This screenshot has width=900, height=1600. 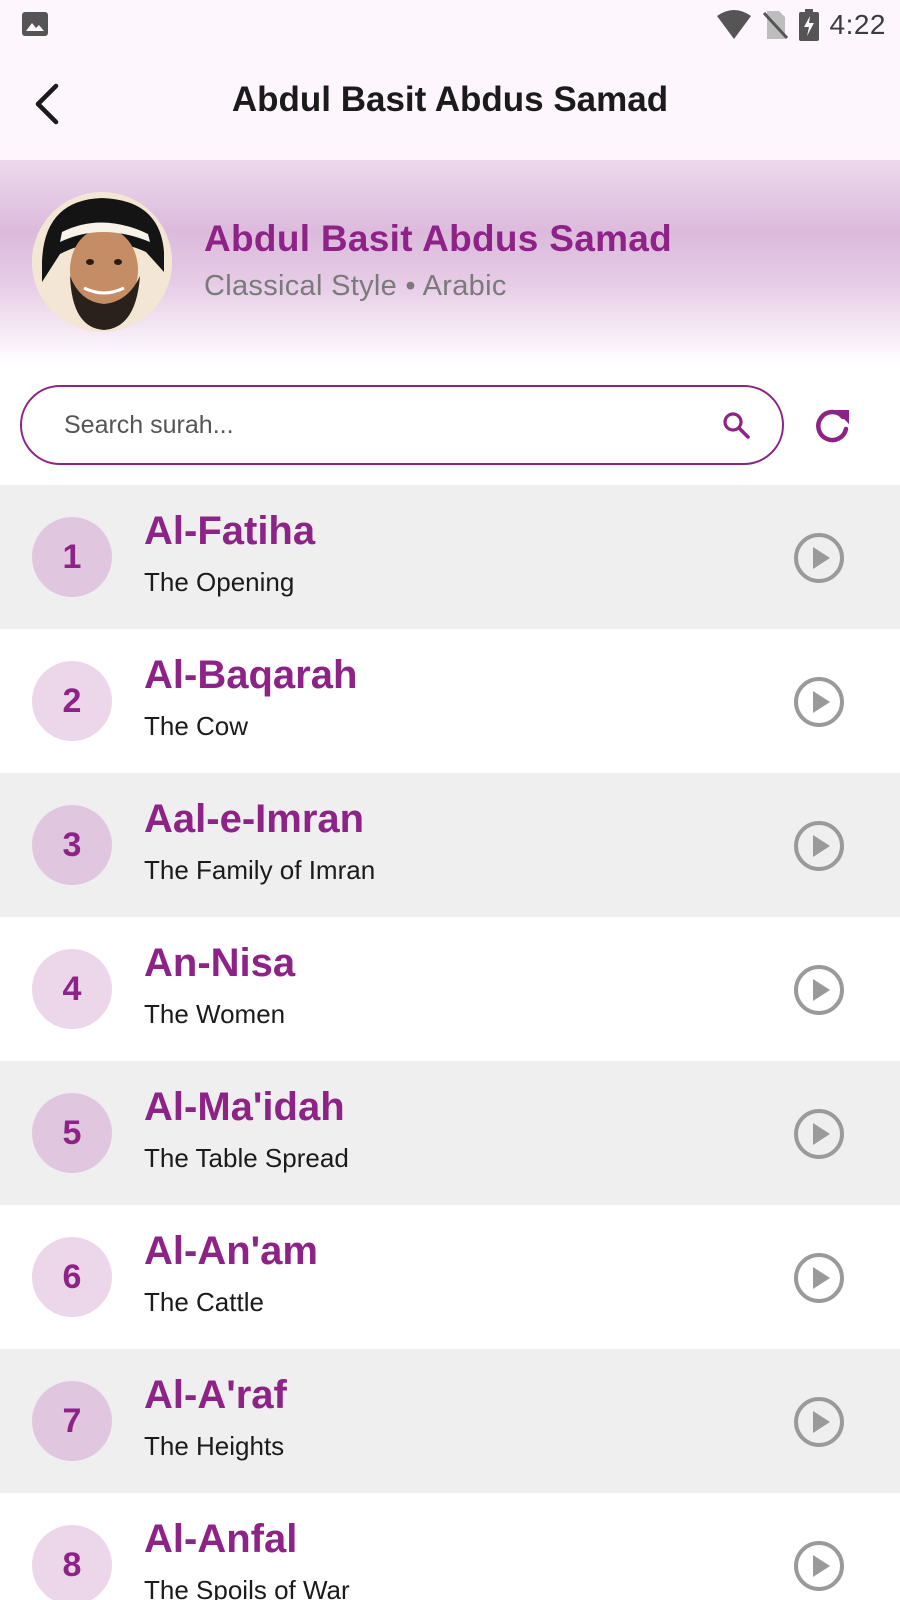 I want to click on surah-meaning: The Opening, so click(x=219, y=582).